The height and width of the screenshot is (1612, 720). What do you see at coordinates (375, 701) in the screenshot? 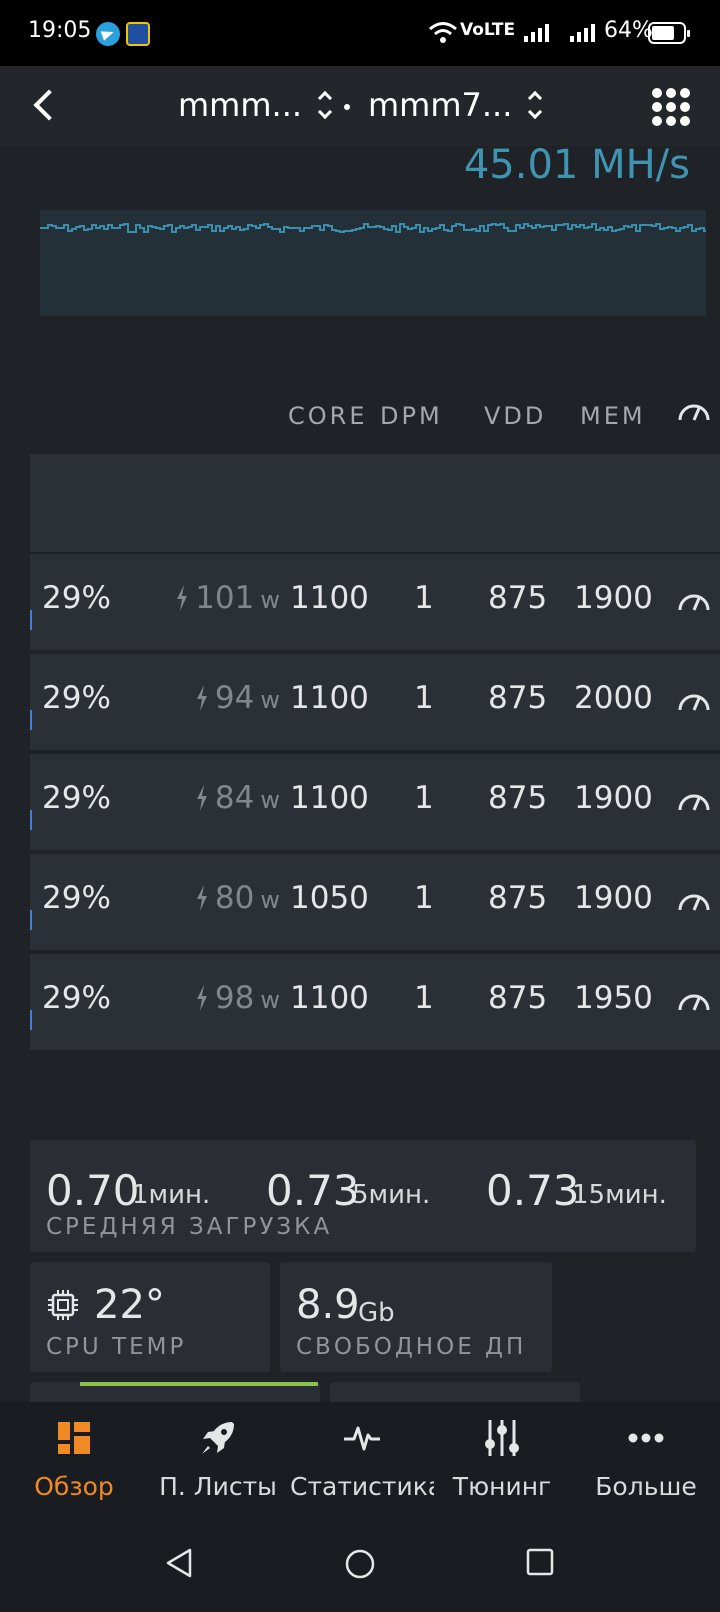
I see `table-row: 29% 94 w 1100 1 875 2000` at bounding box center [375, 701].